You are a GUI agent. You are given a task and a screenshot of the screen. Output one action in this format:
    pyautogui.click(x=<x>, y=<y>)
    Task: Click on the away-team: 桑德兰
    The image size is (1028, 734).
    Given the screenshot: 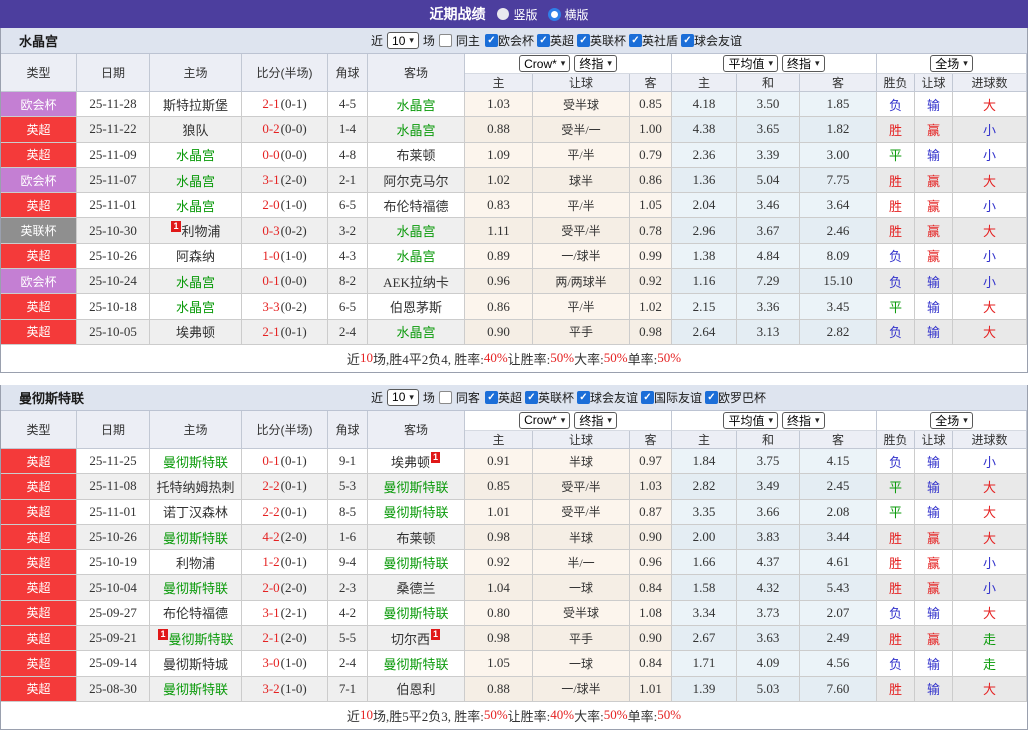 What is the action you would take?
    pyautogui.click(x=416, y=588)
    